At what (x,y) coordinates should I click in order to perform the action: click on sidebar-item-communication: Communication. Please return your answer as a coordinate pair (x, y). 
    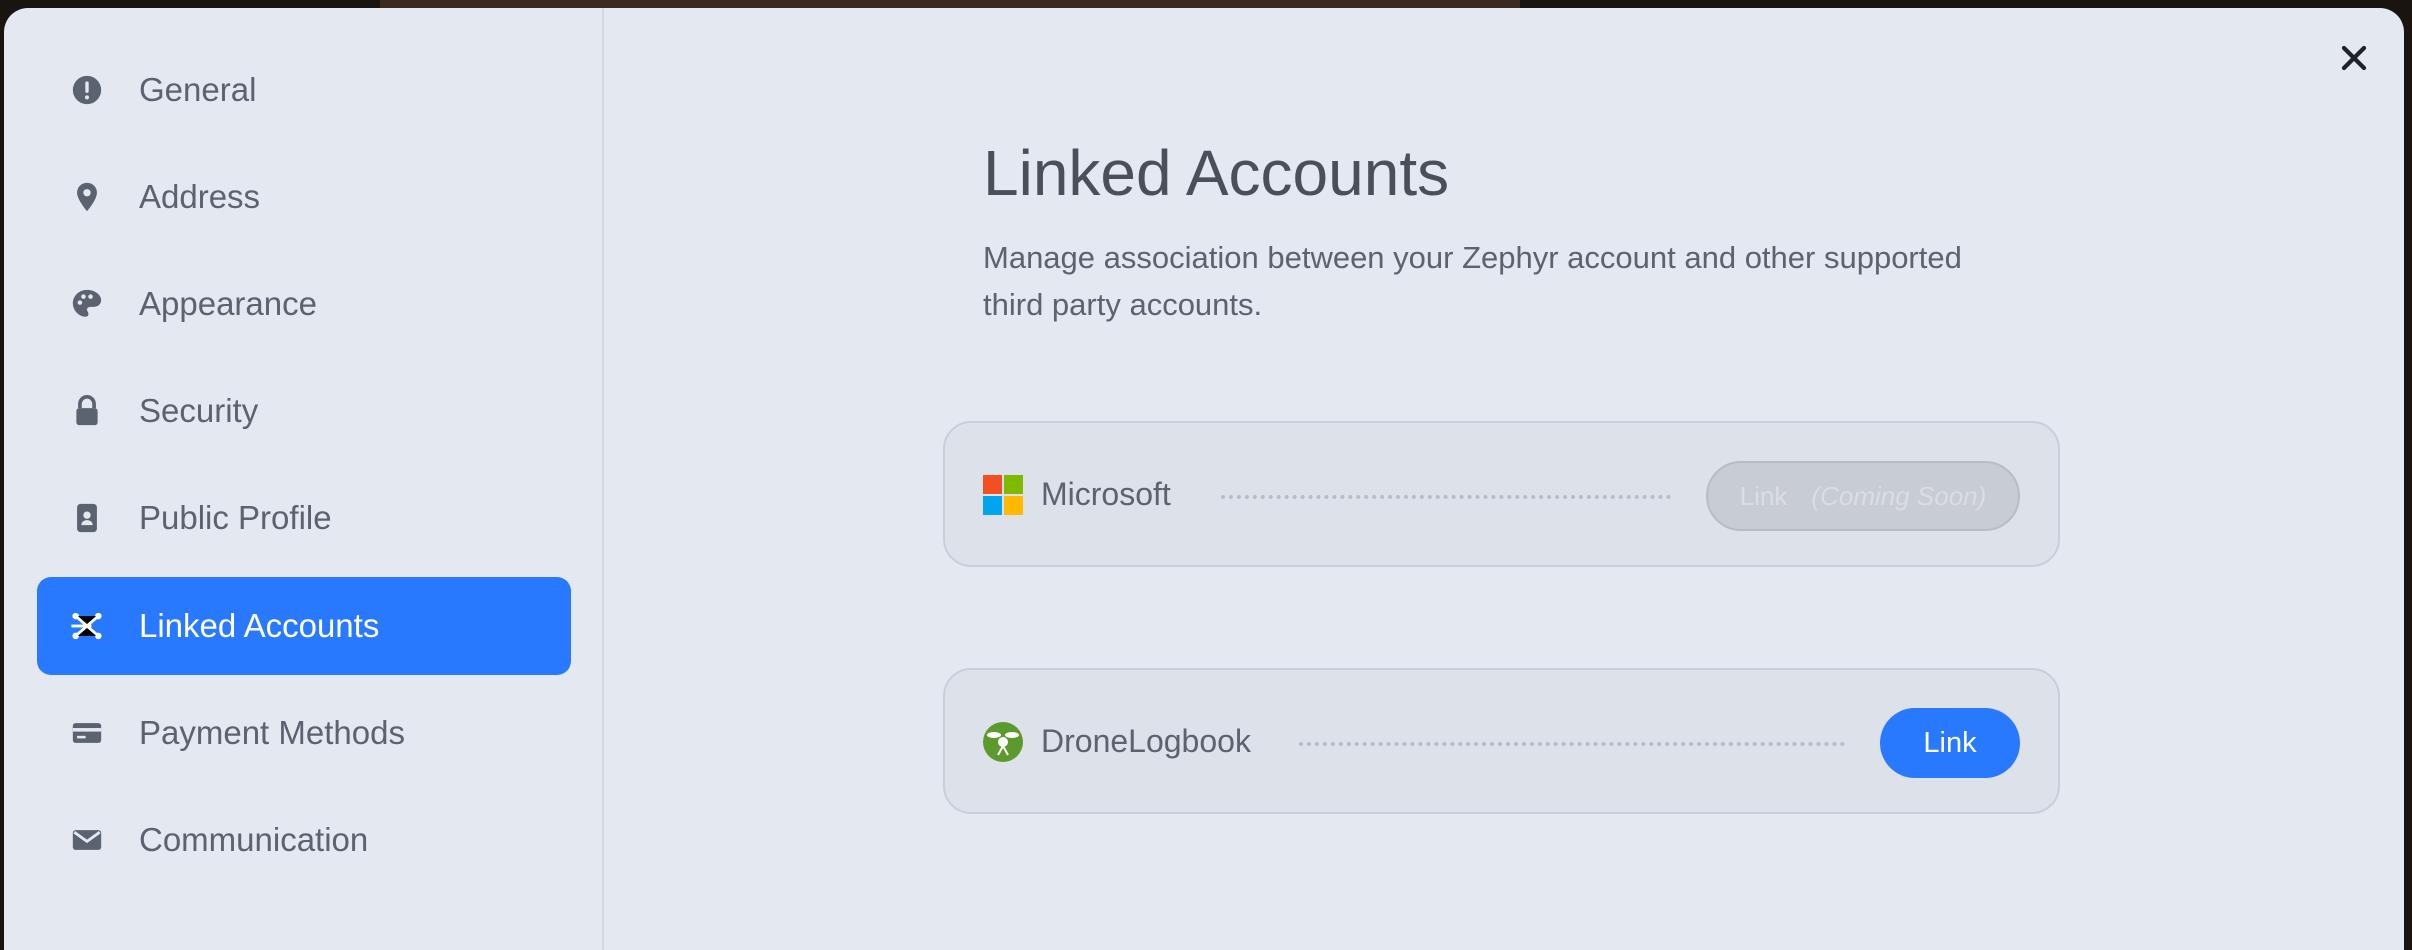
    Looking at the image, I should click on (304, 840).